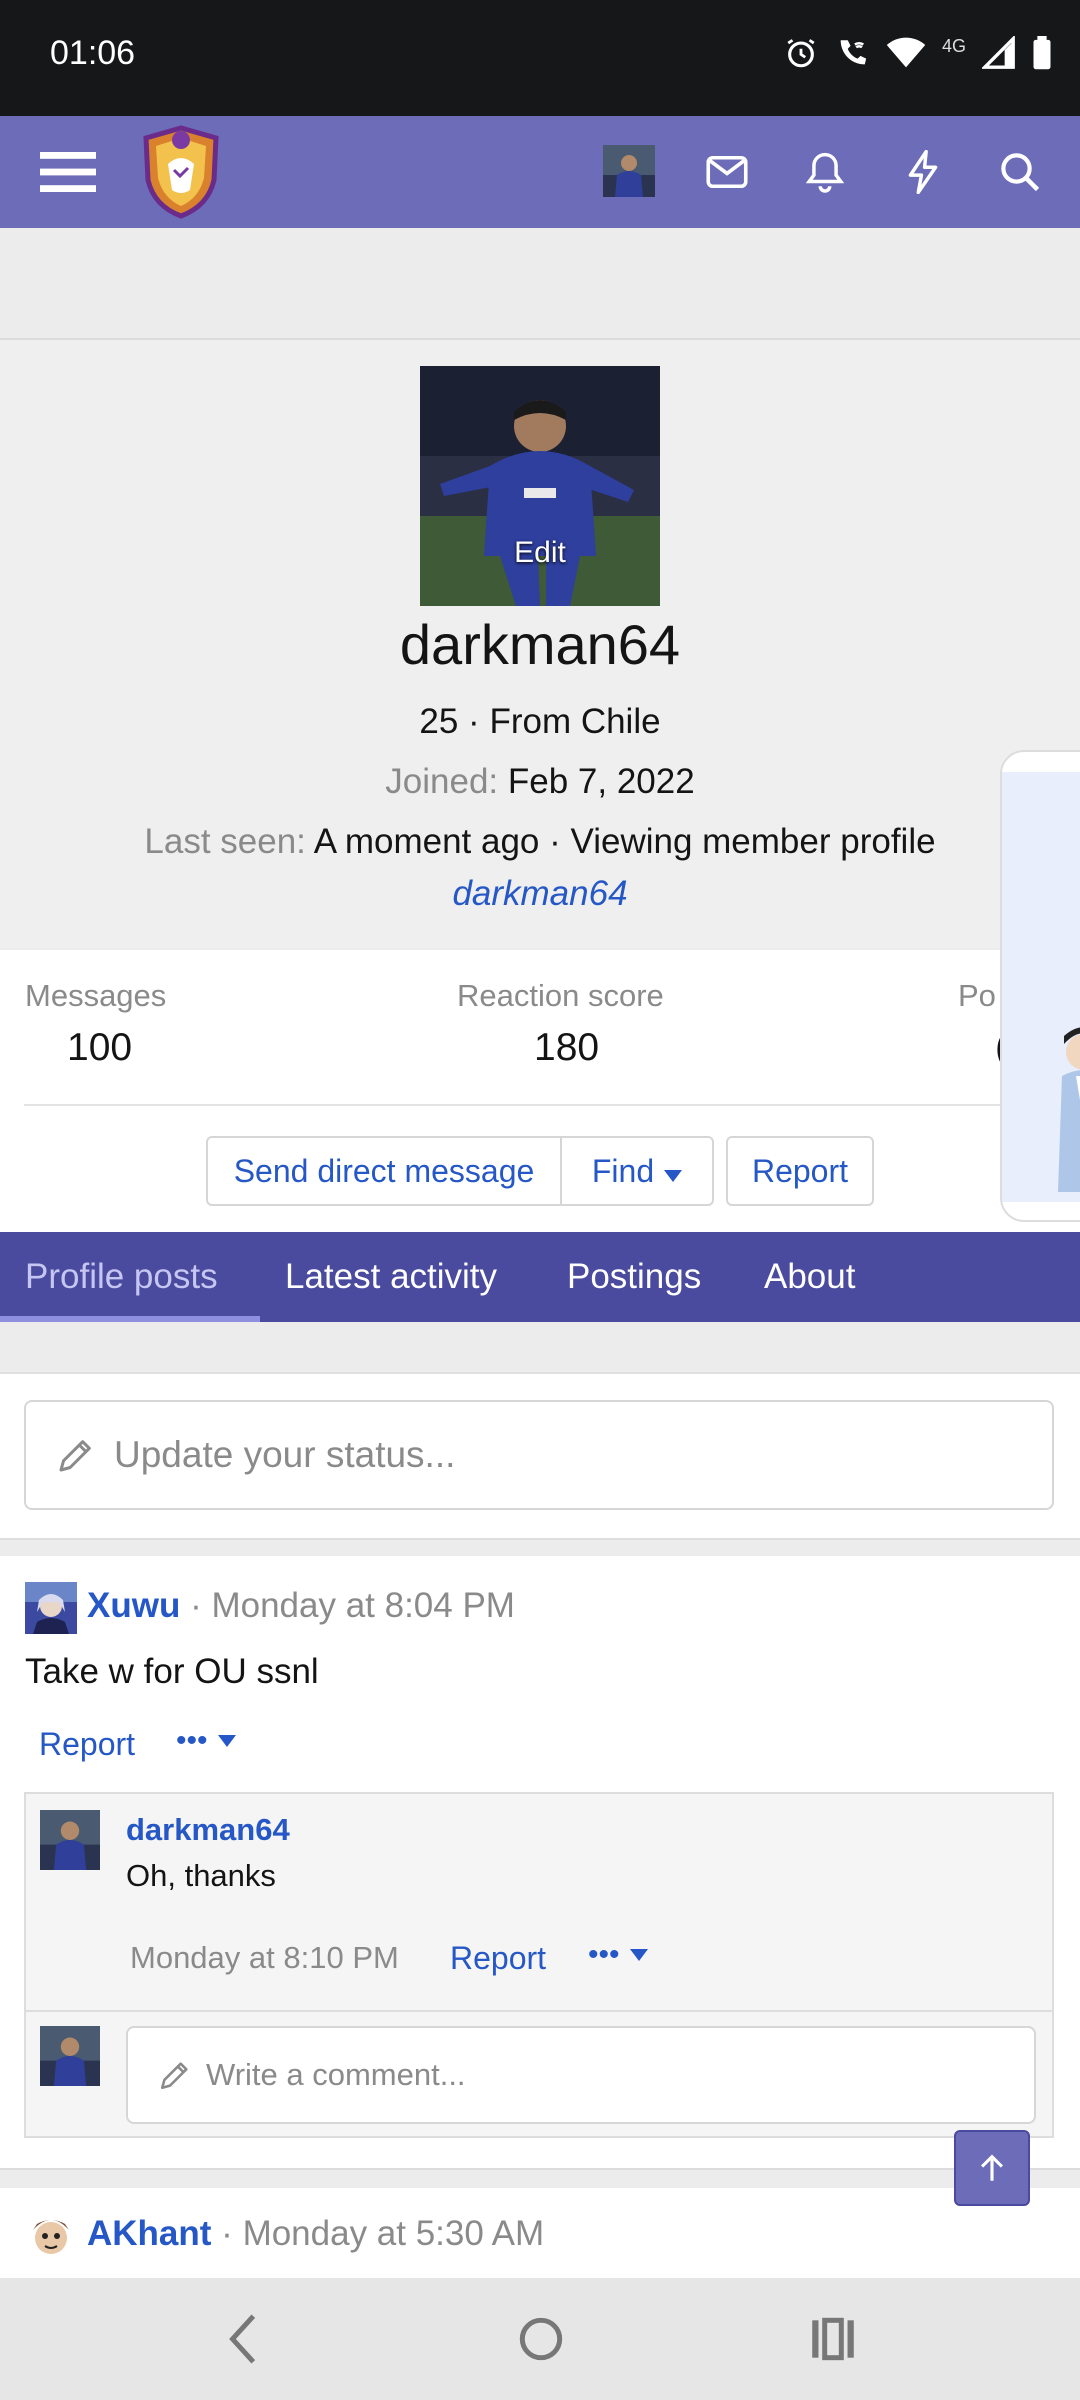 The height and width of the screenshot is (2400, 1080). Describe the element at coordinates (1042, 53) in the screenshot. I see `battery-icon` at that location.